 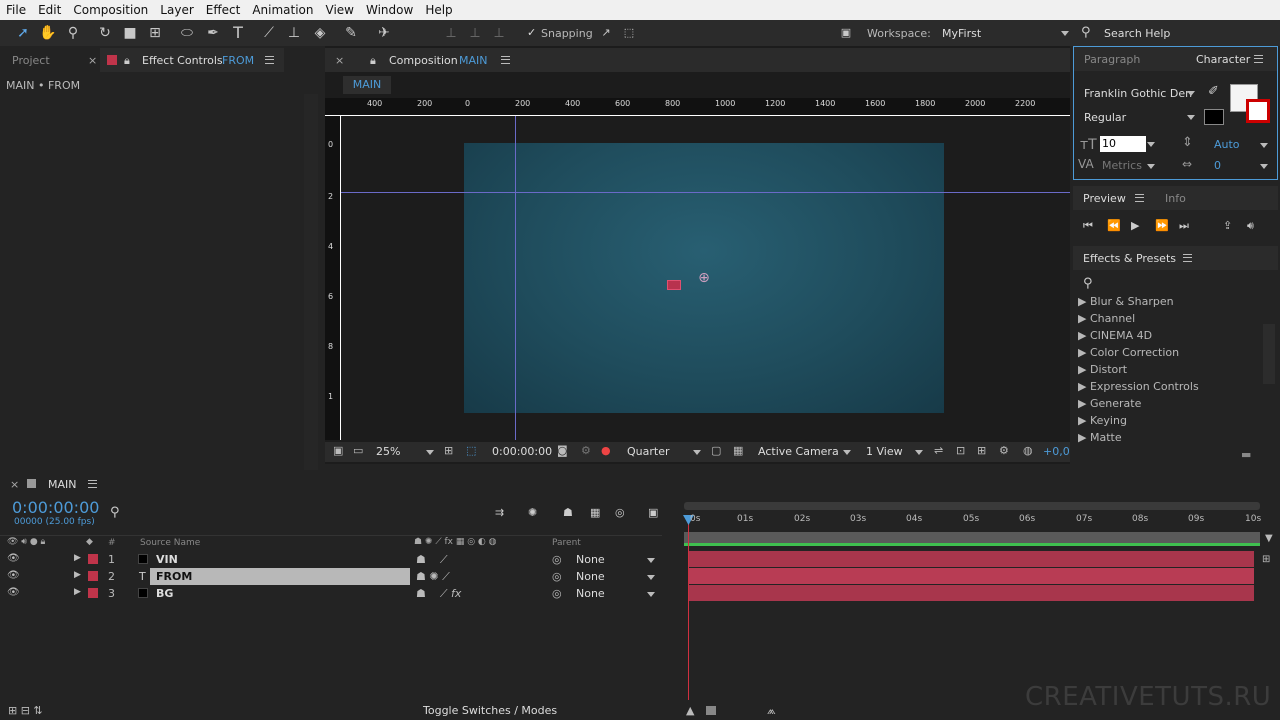 What do you see at coordinates (1088, 226) in the screenshot?
I see `first-frame-icon: ⏮` at bounding box center [1088, 226].